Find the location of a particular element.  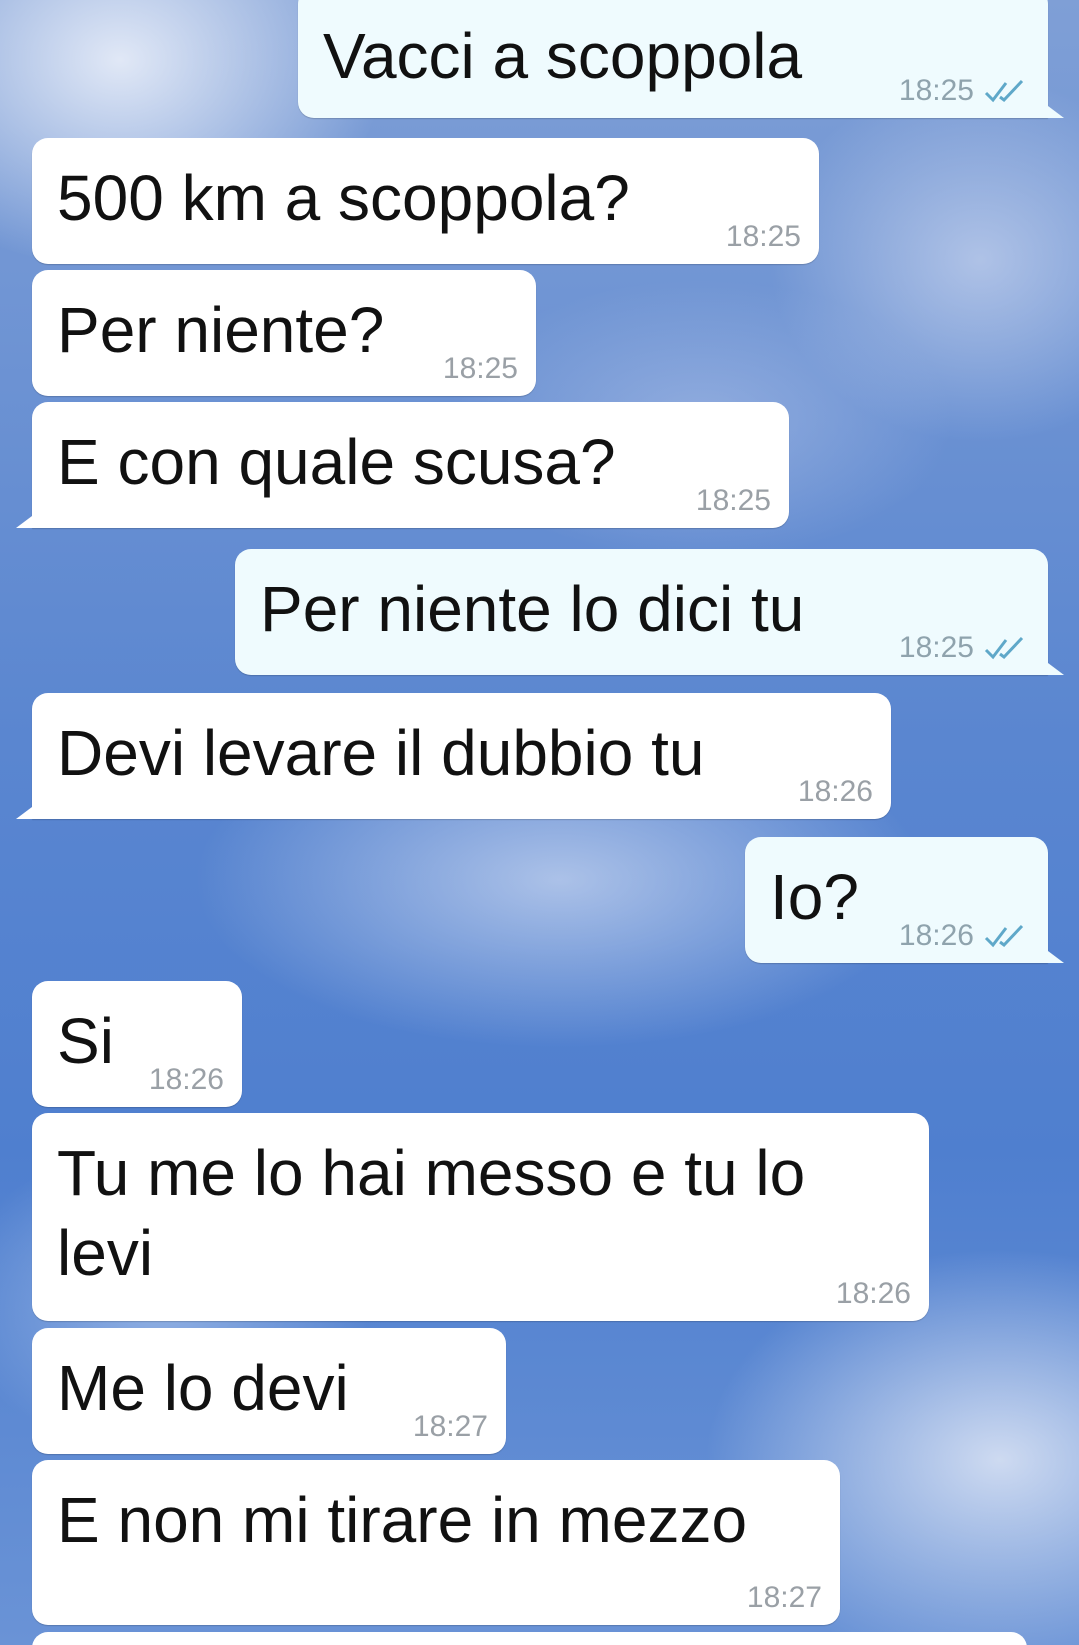

incoming-message: Devi levare il dubbio tu 18:26 is located at coordinates (453, 756).